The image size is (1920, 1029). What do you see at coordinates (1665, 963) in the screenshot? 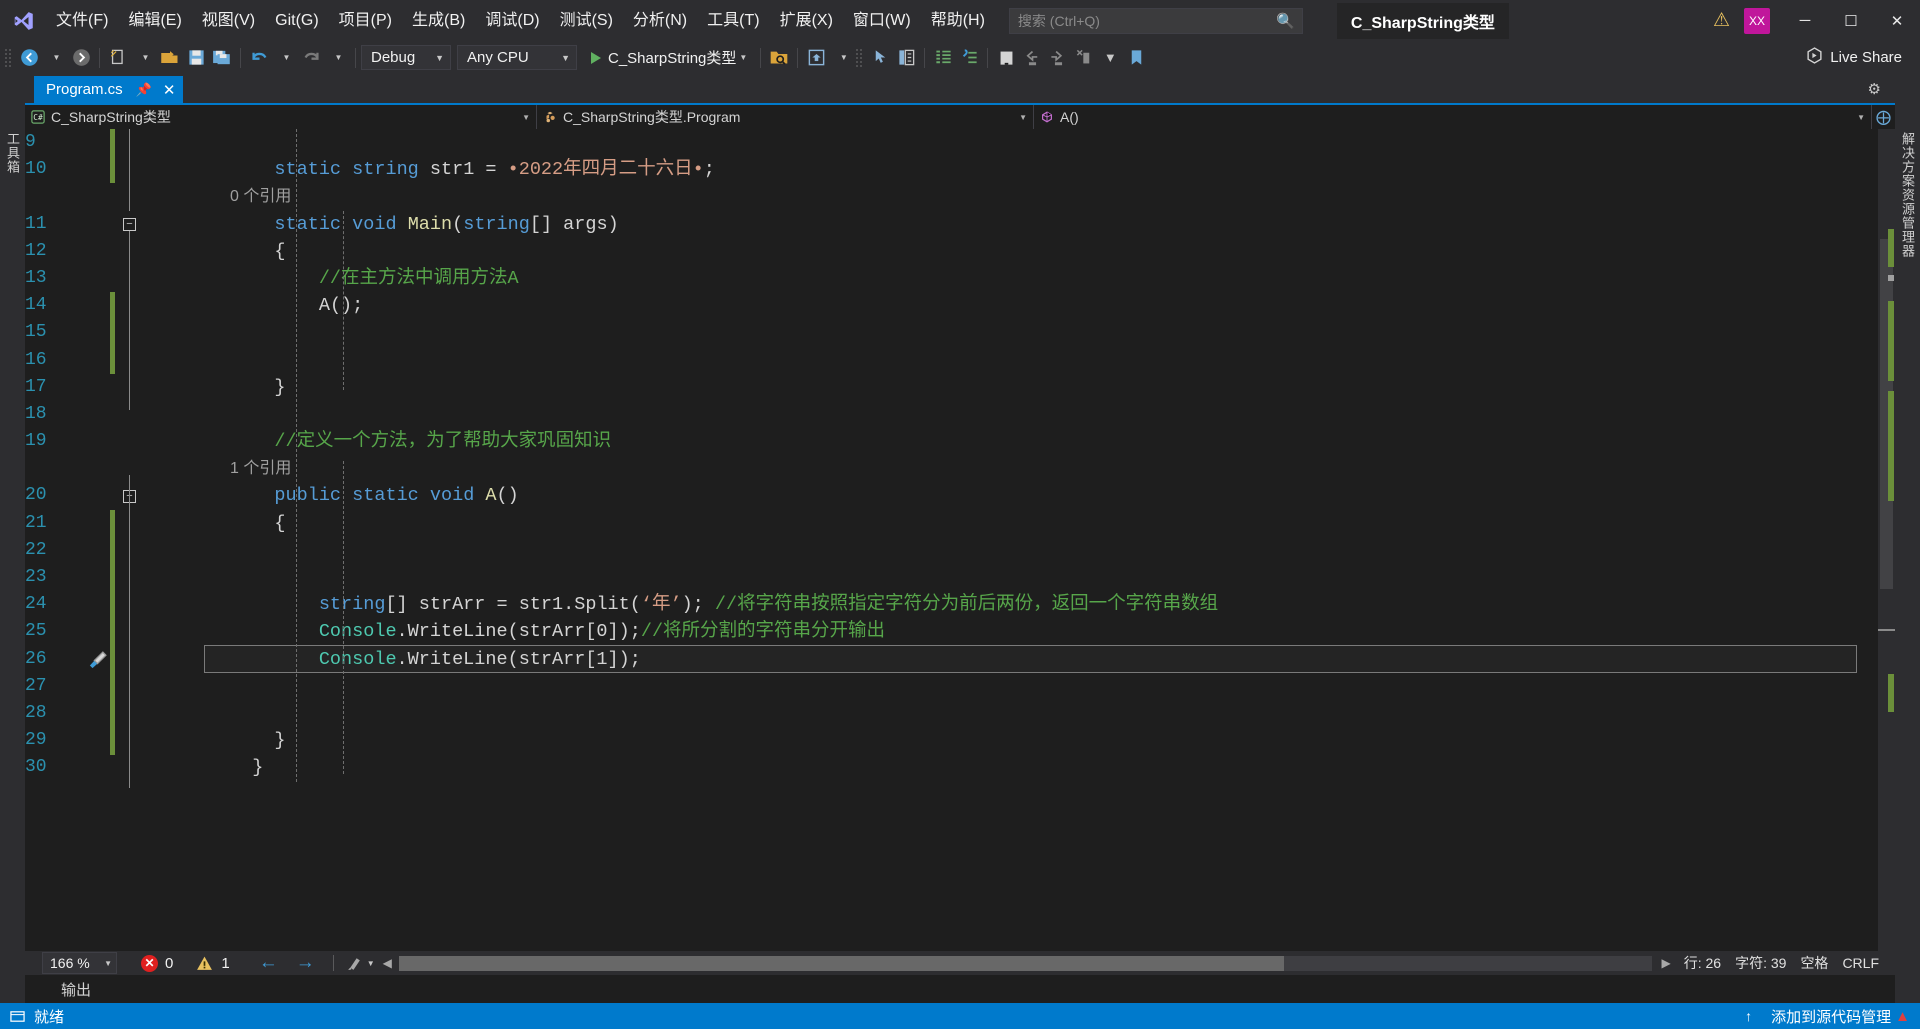
I see `hscroll-right-arrow: ▶` at bounding box center [1665, 963].